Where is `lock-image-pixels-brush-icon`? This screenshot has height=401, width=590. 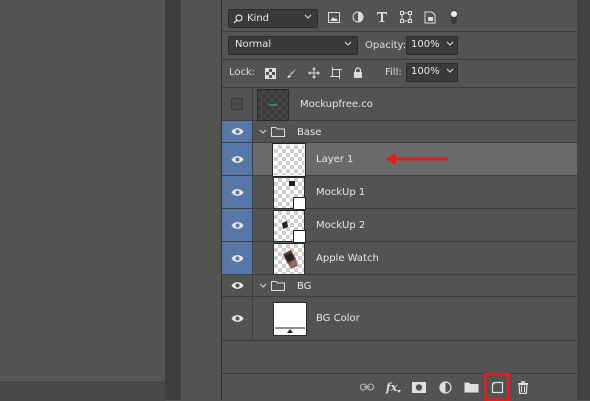 lock-image-pixels-brush-icon is located at coordinates (292, 73).